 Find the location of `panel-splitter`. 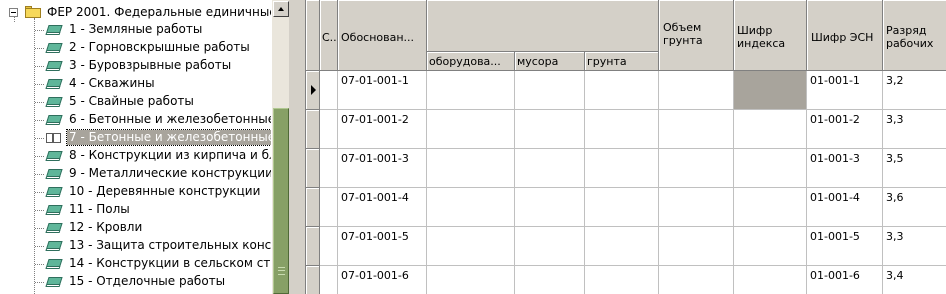

panel-splitter is located at coordinates (297, 147).